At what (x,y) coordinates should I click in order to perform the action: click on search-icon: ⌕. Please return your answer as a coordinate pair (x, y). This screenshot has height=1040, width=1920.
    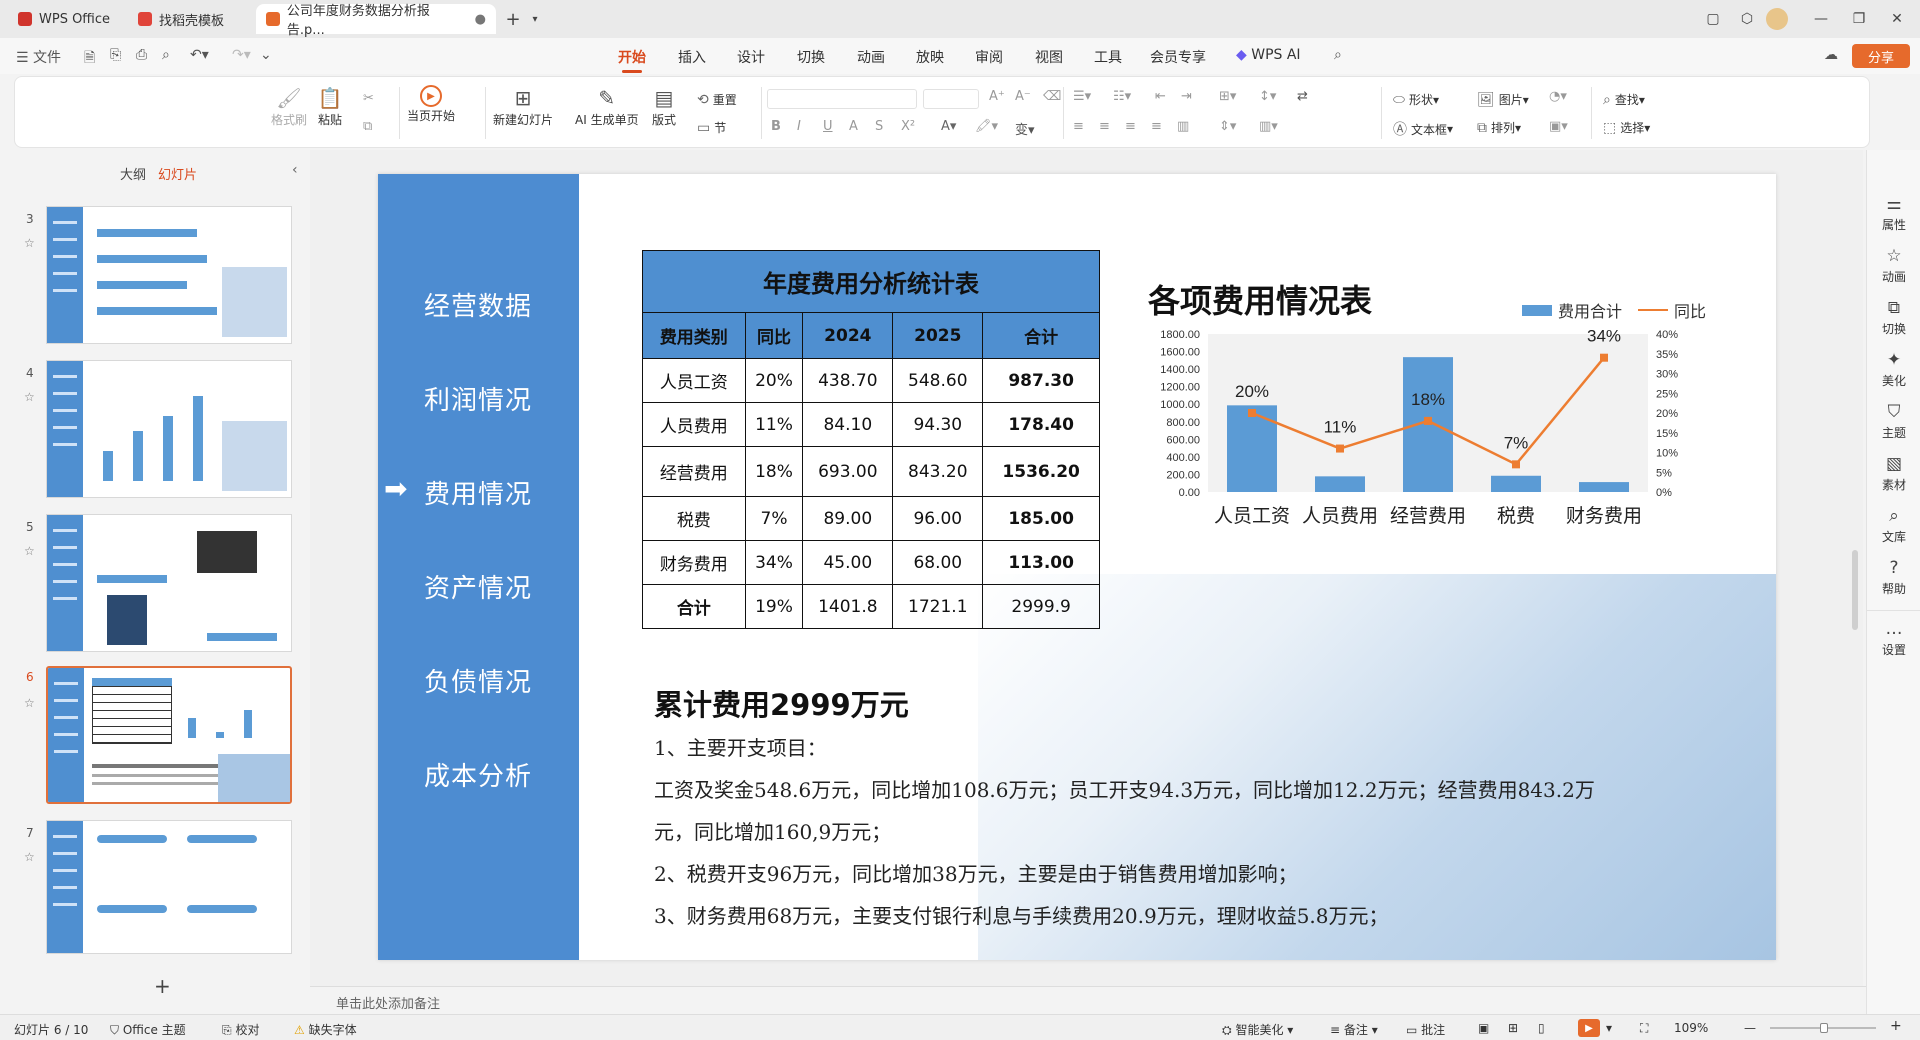
    Looking at the image, I should click on (1338, 55).